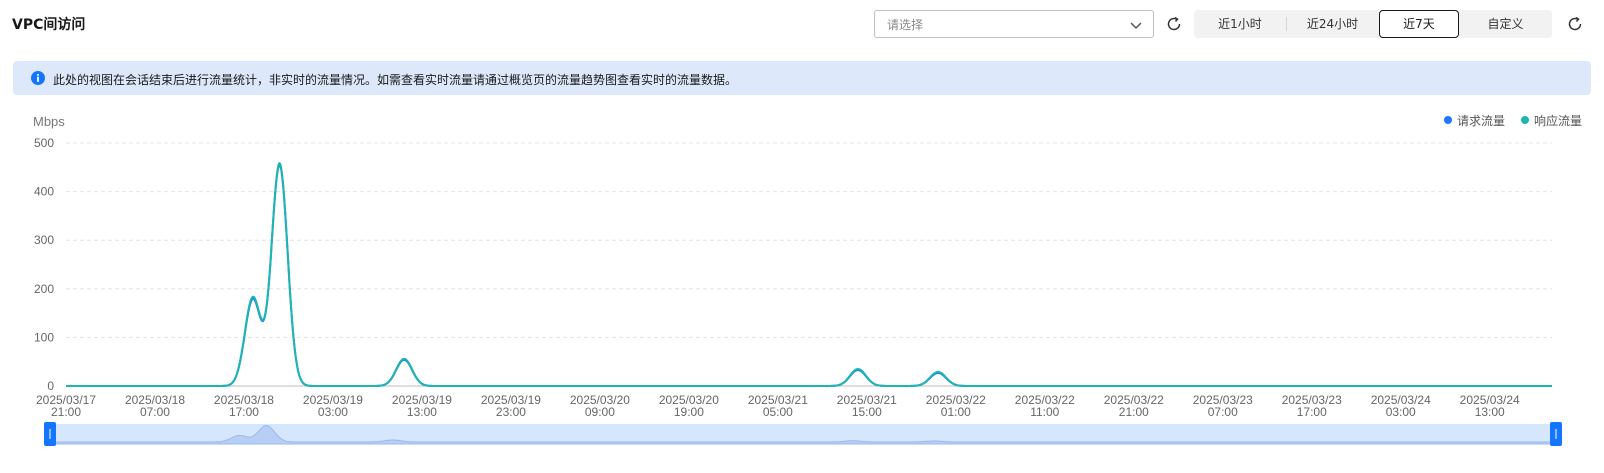 The width and height of the screenshot is (1604, 473). Describe the element at coordinates (44, 337) in the screenshot. I see `y-tick-label: 100` at that location.